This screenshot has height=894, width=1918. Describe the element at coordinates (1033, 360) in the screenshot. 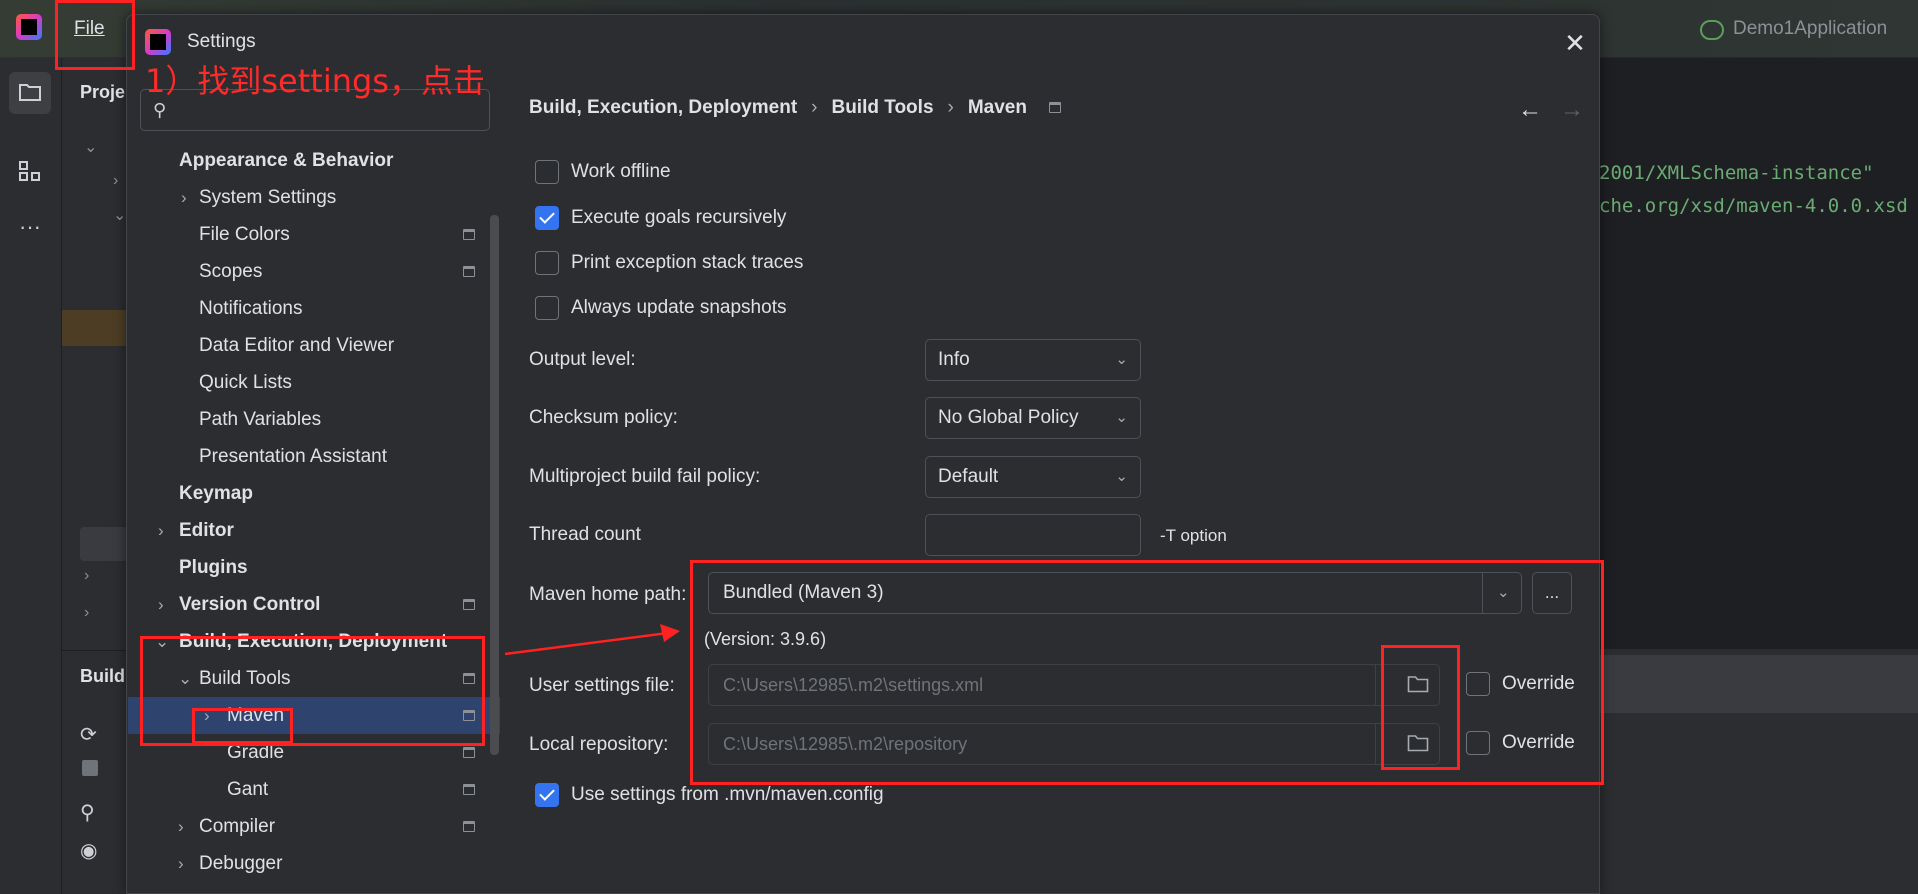

I see `output-level-select: Info ⌄` at that location.